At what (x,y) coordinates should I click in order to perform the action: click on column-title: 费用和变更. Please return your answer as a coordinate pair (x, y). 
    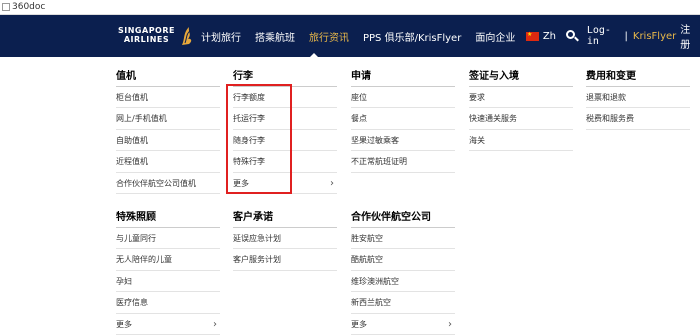
    Looking at the image, I should click on (638, 76).